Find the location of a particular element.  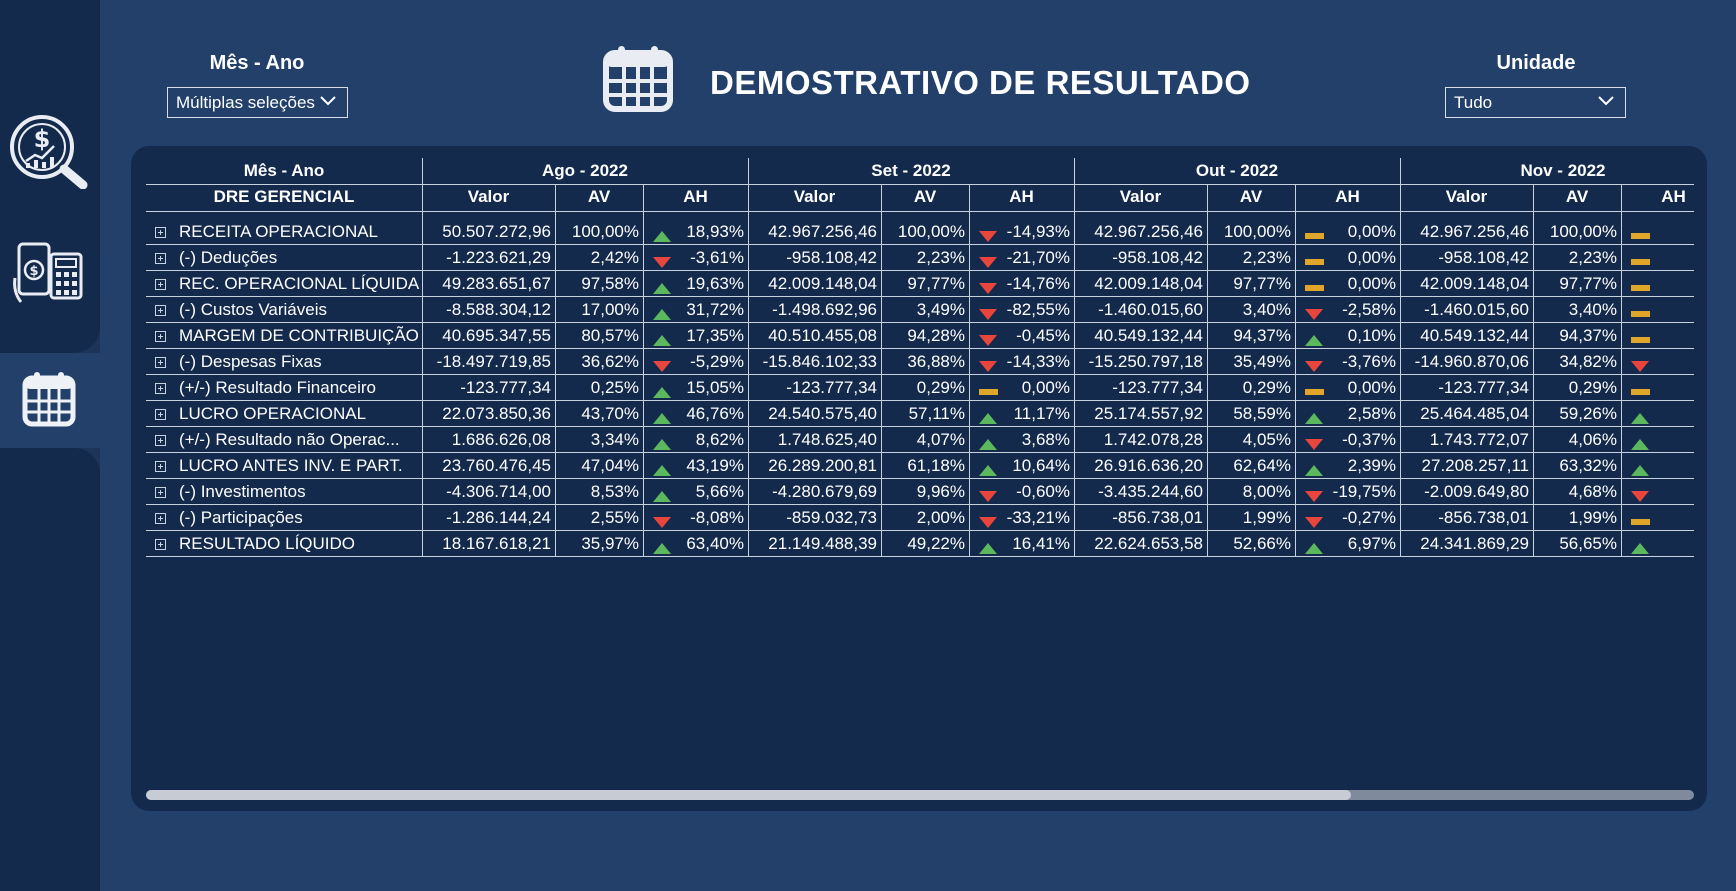

period-filter-select: Múltiplas seleções is located at coordinates (257, 102).